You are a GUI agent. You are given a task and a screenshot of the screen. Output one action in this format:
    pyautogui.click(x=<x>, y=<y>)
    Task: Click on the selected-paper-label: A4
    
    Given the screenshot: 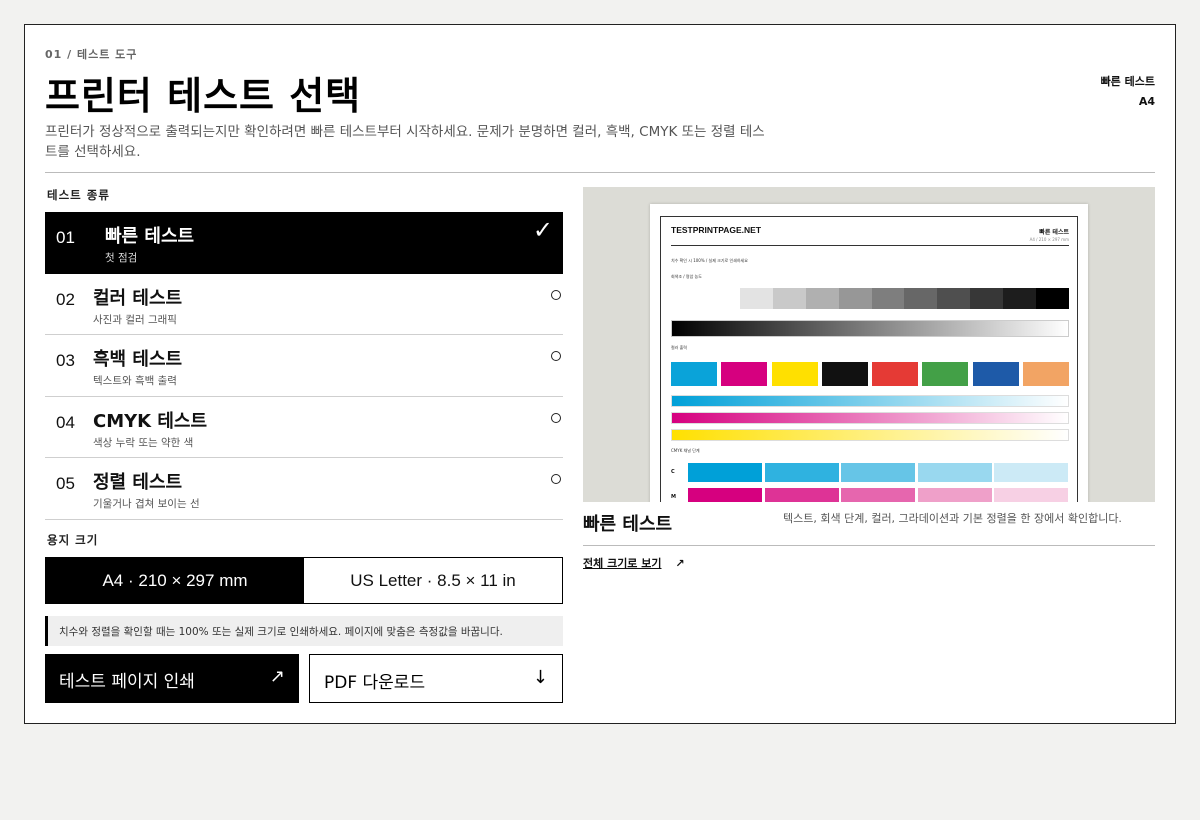 What is the action you would take?
    pyautogui.click(x=1146, y=101)
    